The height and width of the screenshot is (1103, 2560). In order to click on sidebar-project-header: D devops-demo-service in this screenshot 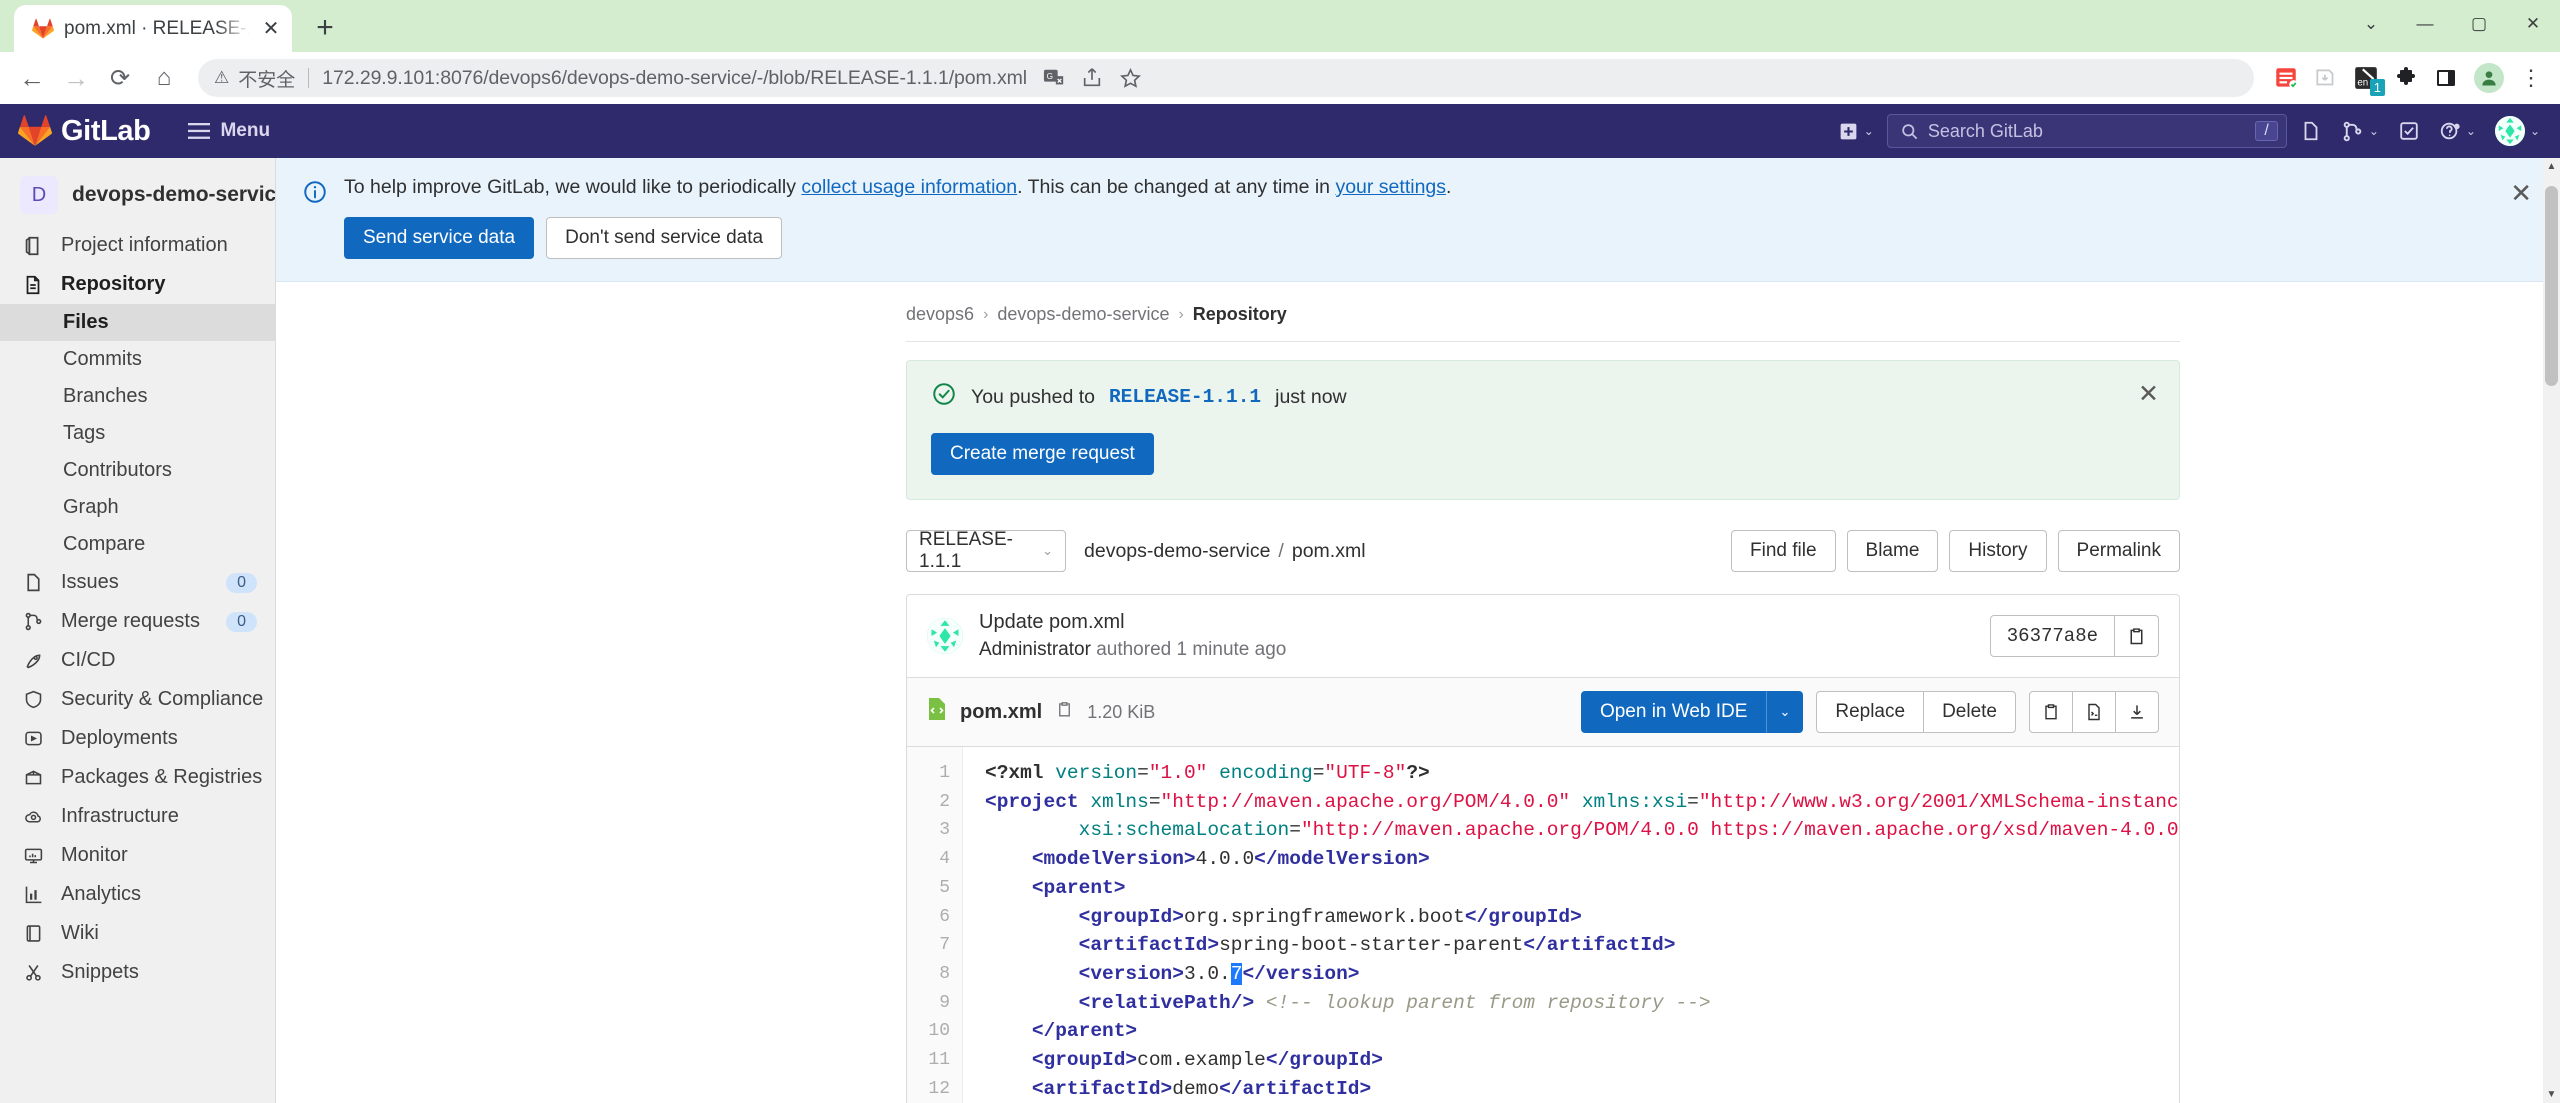, I will do `click(137, 197)`.